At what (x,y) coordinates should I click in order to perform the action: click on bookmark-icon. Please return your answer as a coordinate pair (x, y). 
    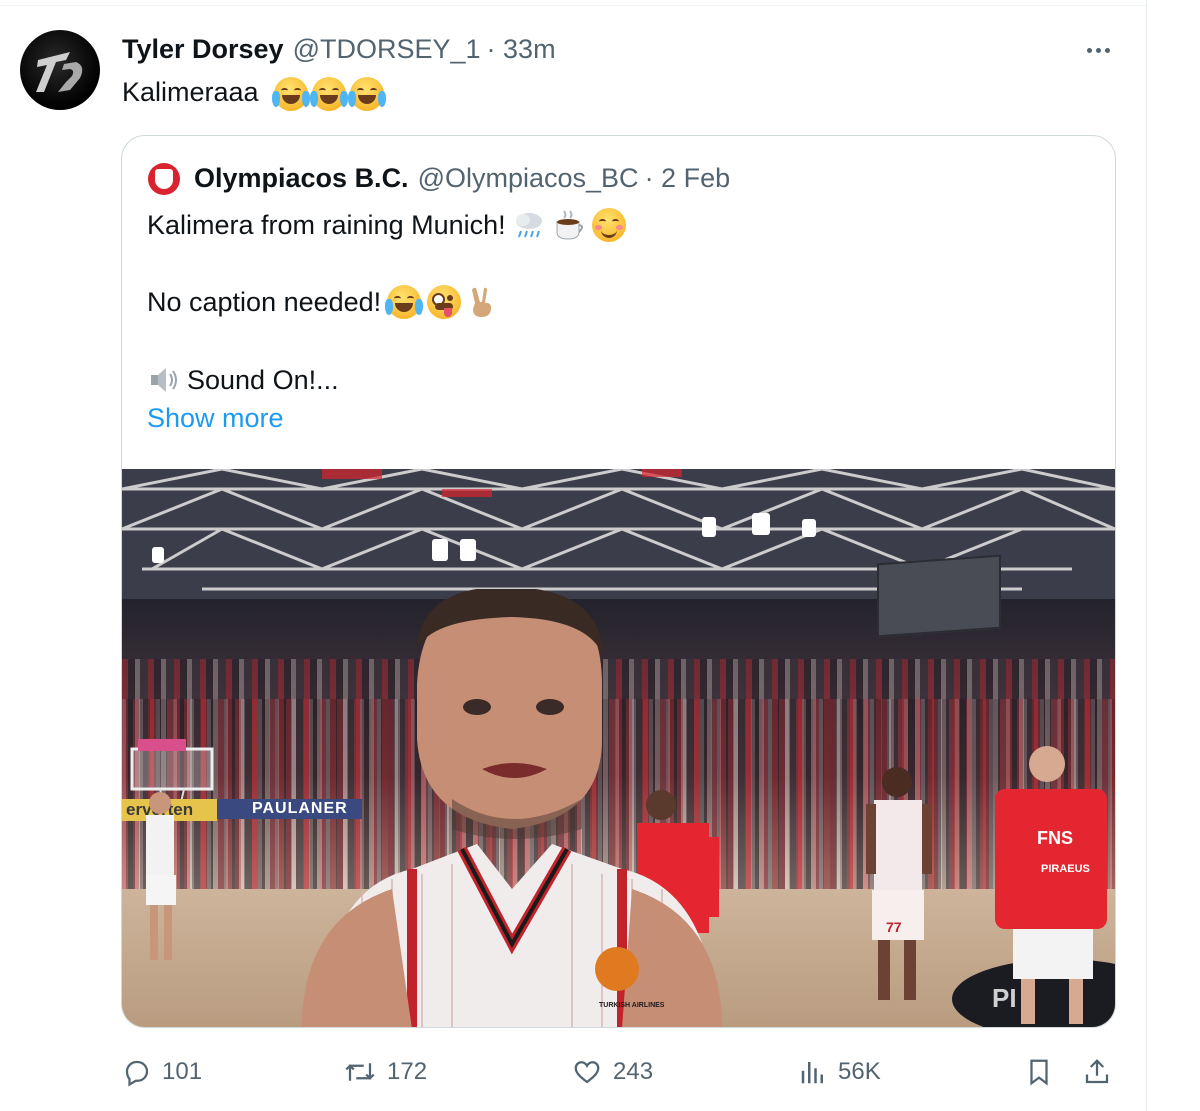
    Looking at the image, I should click on (1039, 1072).